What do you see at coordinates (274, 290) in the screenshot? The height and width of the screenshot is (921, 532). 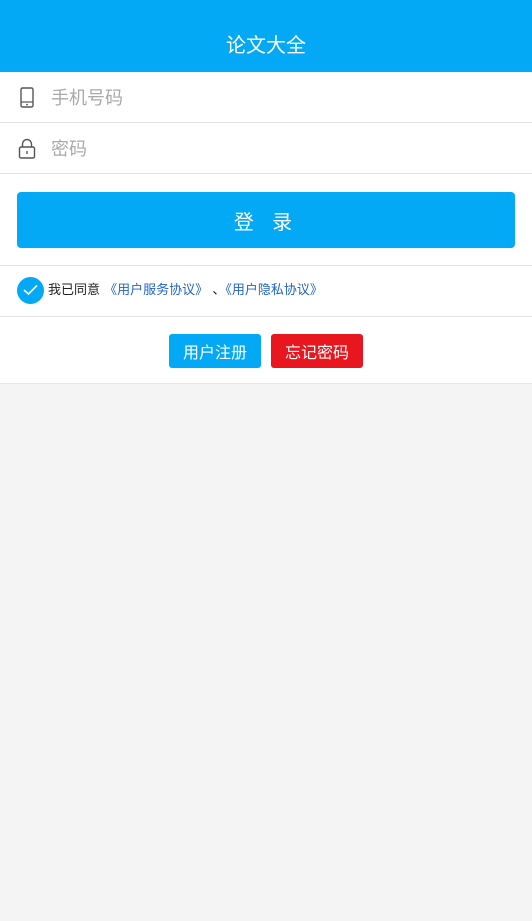 I see `privacy-agreement-link: 《用户隐私协议》` at bounding box center [274, 290].